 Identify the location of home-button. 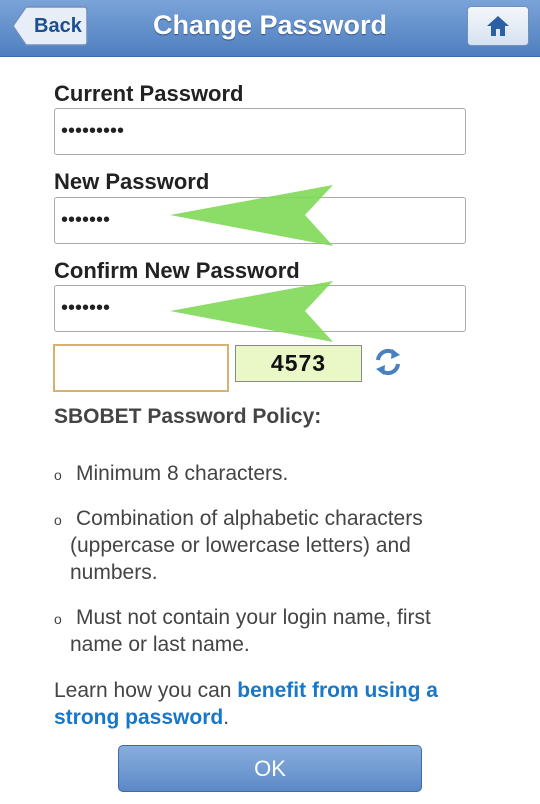
(498, 26).